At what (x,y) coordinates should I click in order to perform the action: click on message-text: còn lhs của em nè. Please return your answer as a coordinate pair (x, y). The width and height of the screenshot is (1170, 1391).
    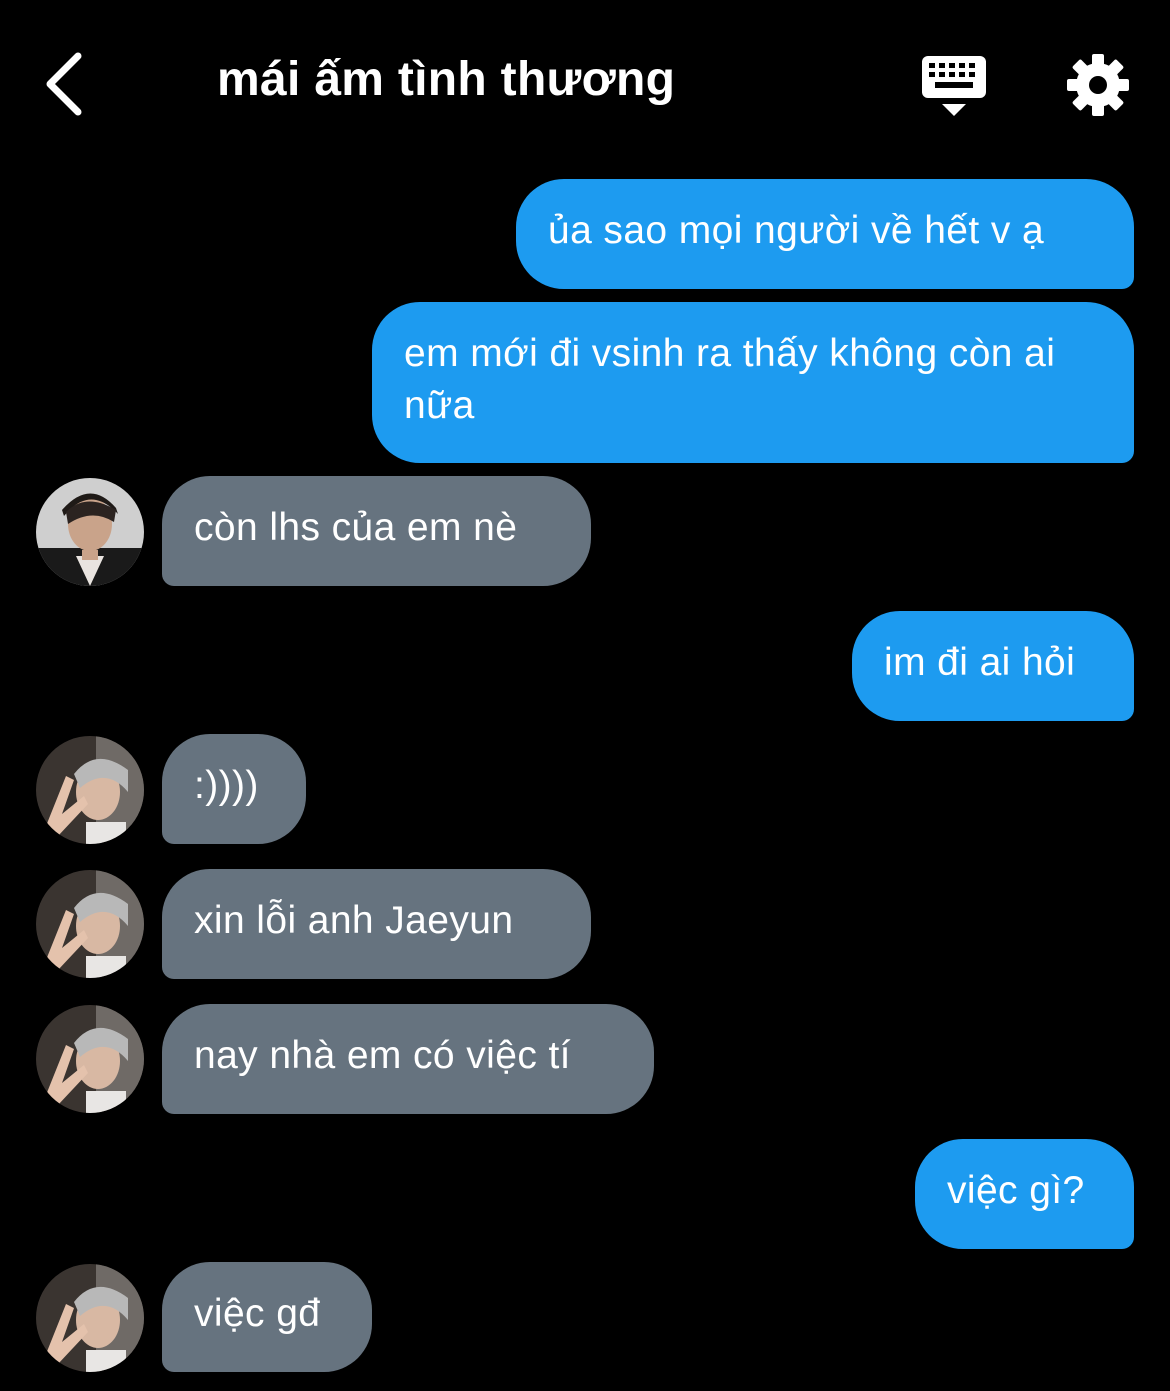
    Looking at the image, I should click on (356, 527).